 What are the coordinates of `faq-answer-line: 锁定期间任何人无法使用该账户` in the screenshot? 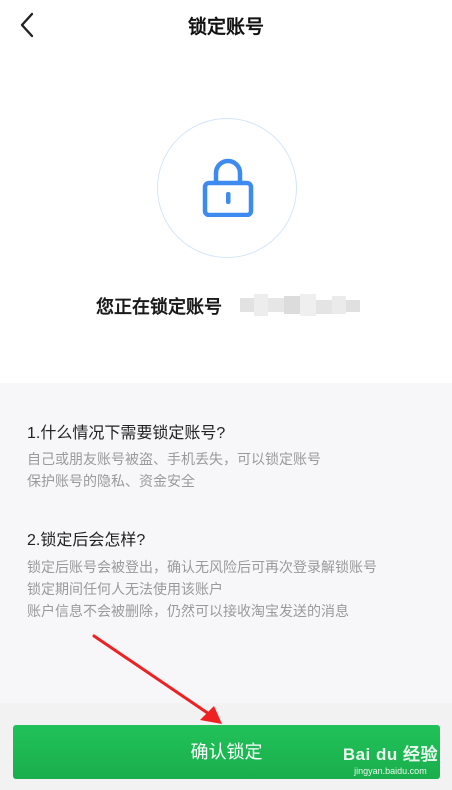 It's located at (125, 589).